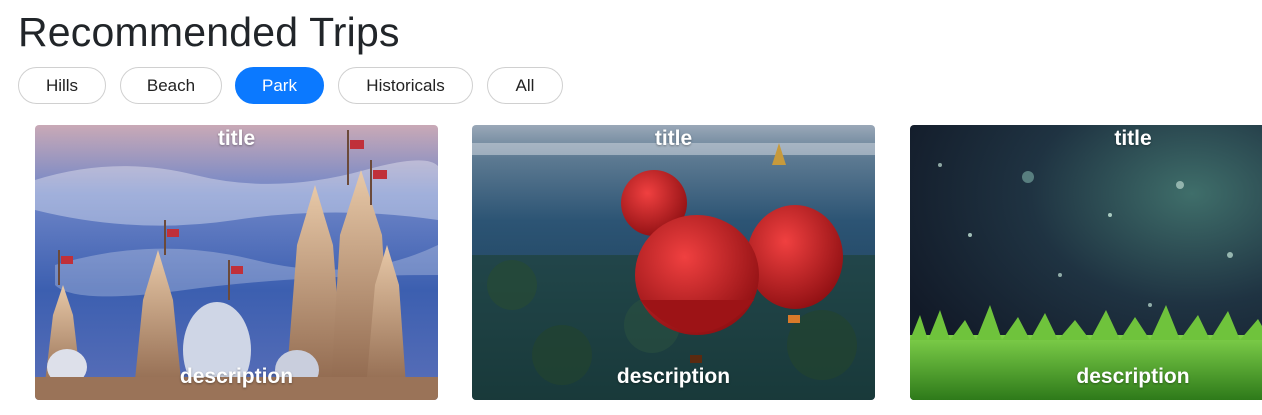 Image resolution: width=1262 pixels, height=415 pixels. What do you see at coordinates (171, 85) in the screenshot?
I see `filter-beach-button: Beach` at bounding box center [171, 85].